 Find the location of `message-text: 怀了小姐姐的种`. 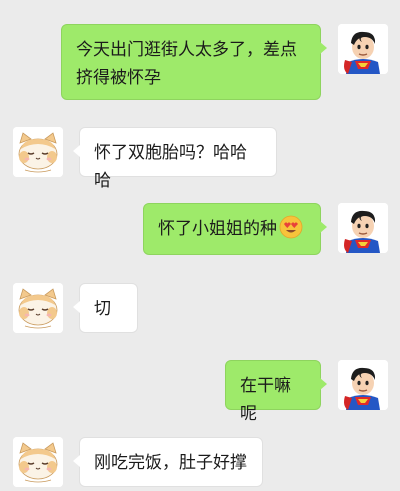

message-text: 怀了小姐姐的种 is located at coordinates (217, 229).